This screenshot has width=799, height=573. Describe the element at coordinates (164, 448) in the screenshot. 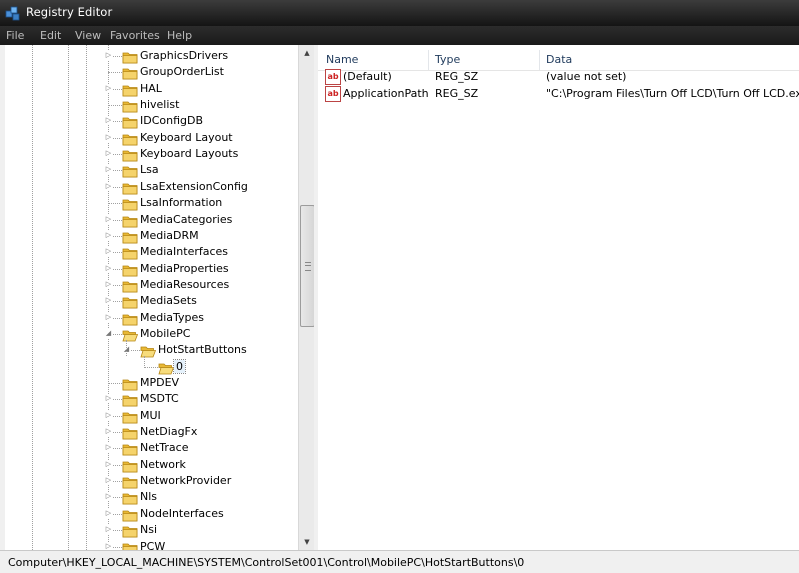

I see `tree-item-label: NetTrace` at that location.